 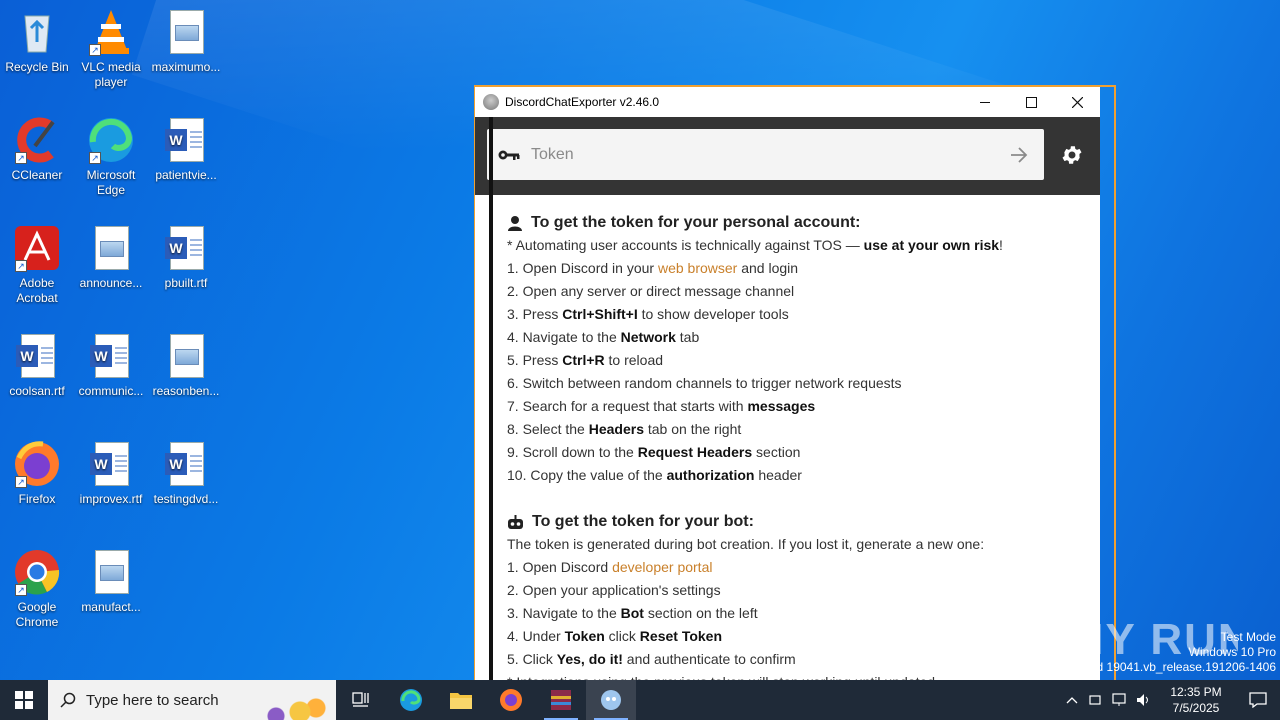 I want to click on desktop-icon-label: Microsoft Edge, so click(x=111, y=182).